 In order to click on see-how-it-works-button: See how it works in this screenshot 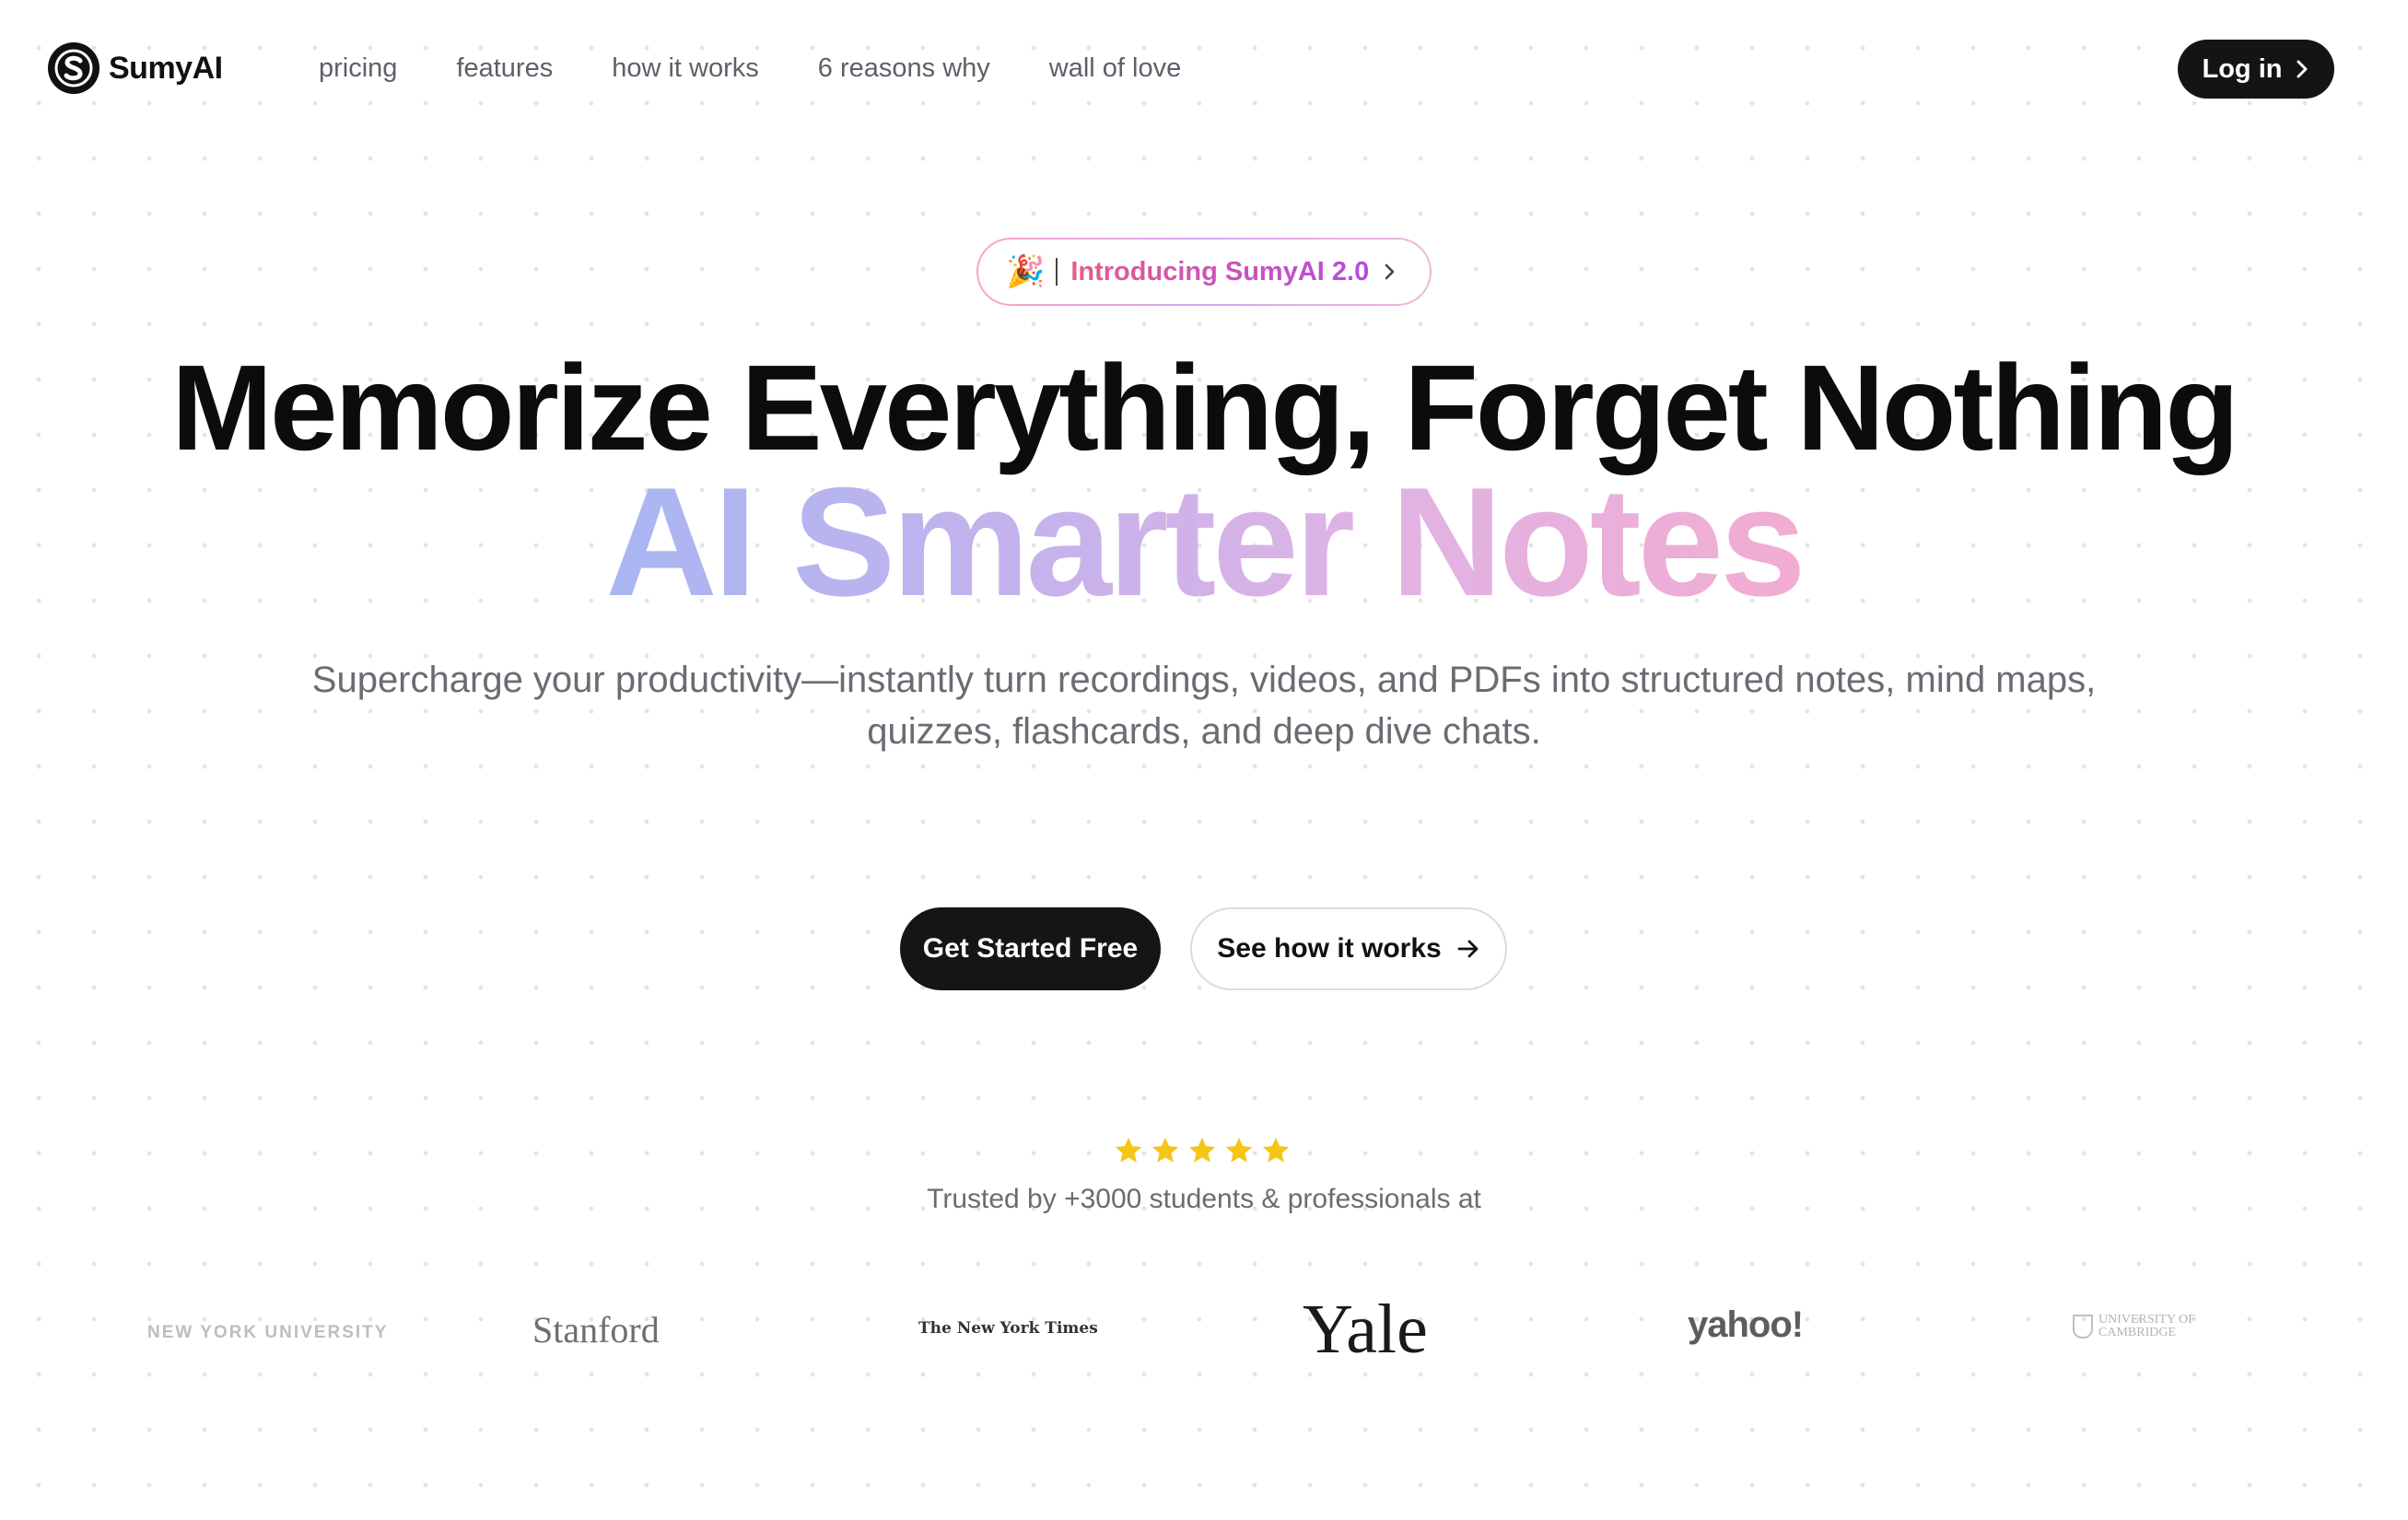, I will do `click(1349, 949)`.